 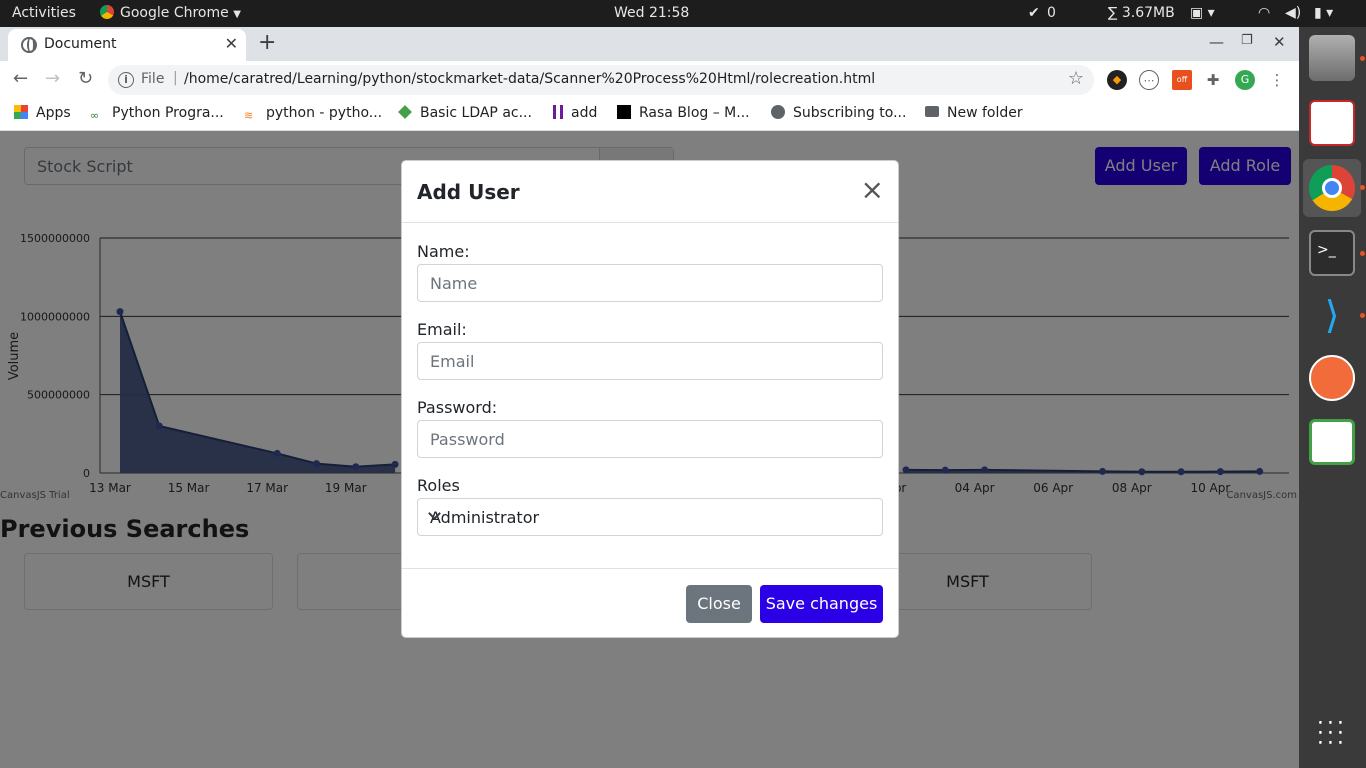 What do you see at coordinates (1076, 78) in the screenshot?
I see `bookmark-star-icon: ☆` at bounding box center [1076, 78].